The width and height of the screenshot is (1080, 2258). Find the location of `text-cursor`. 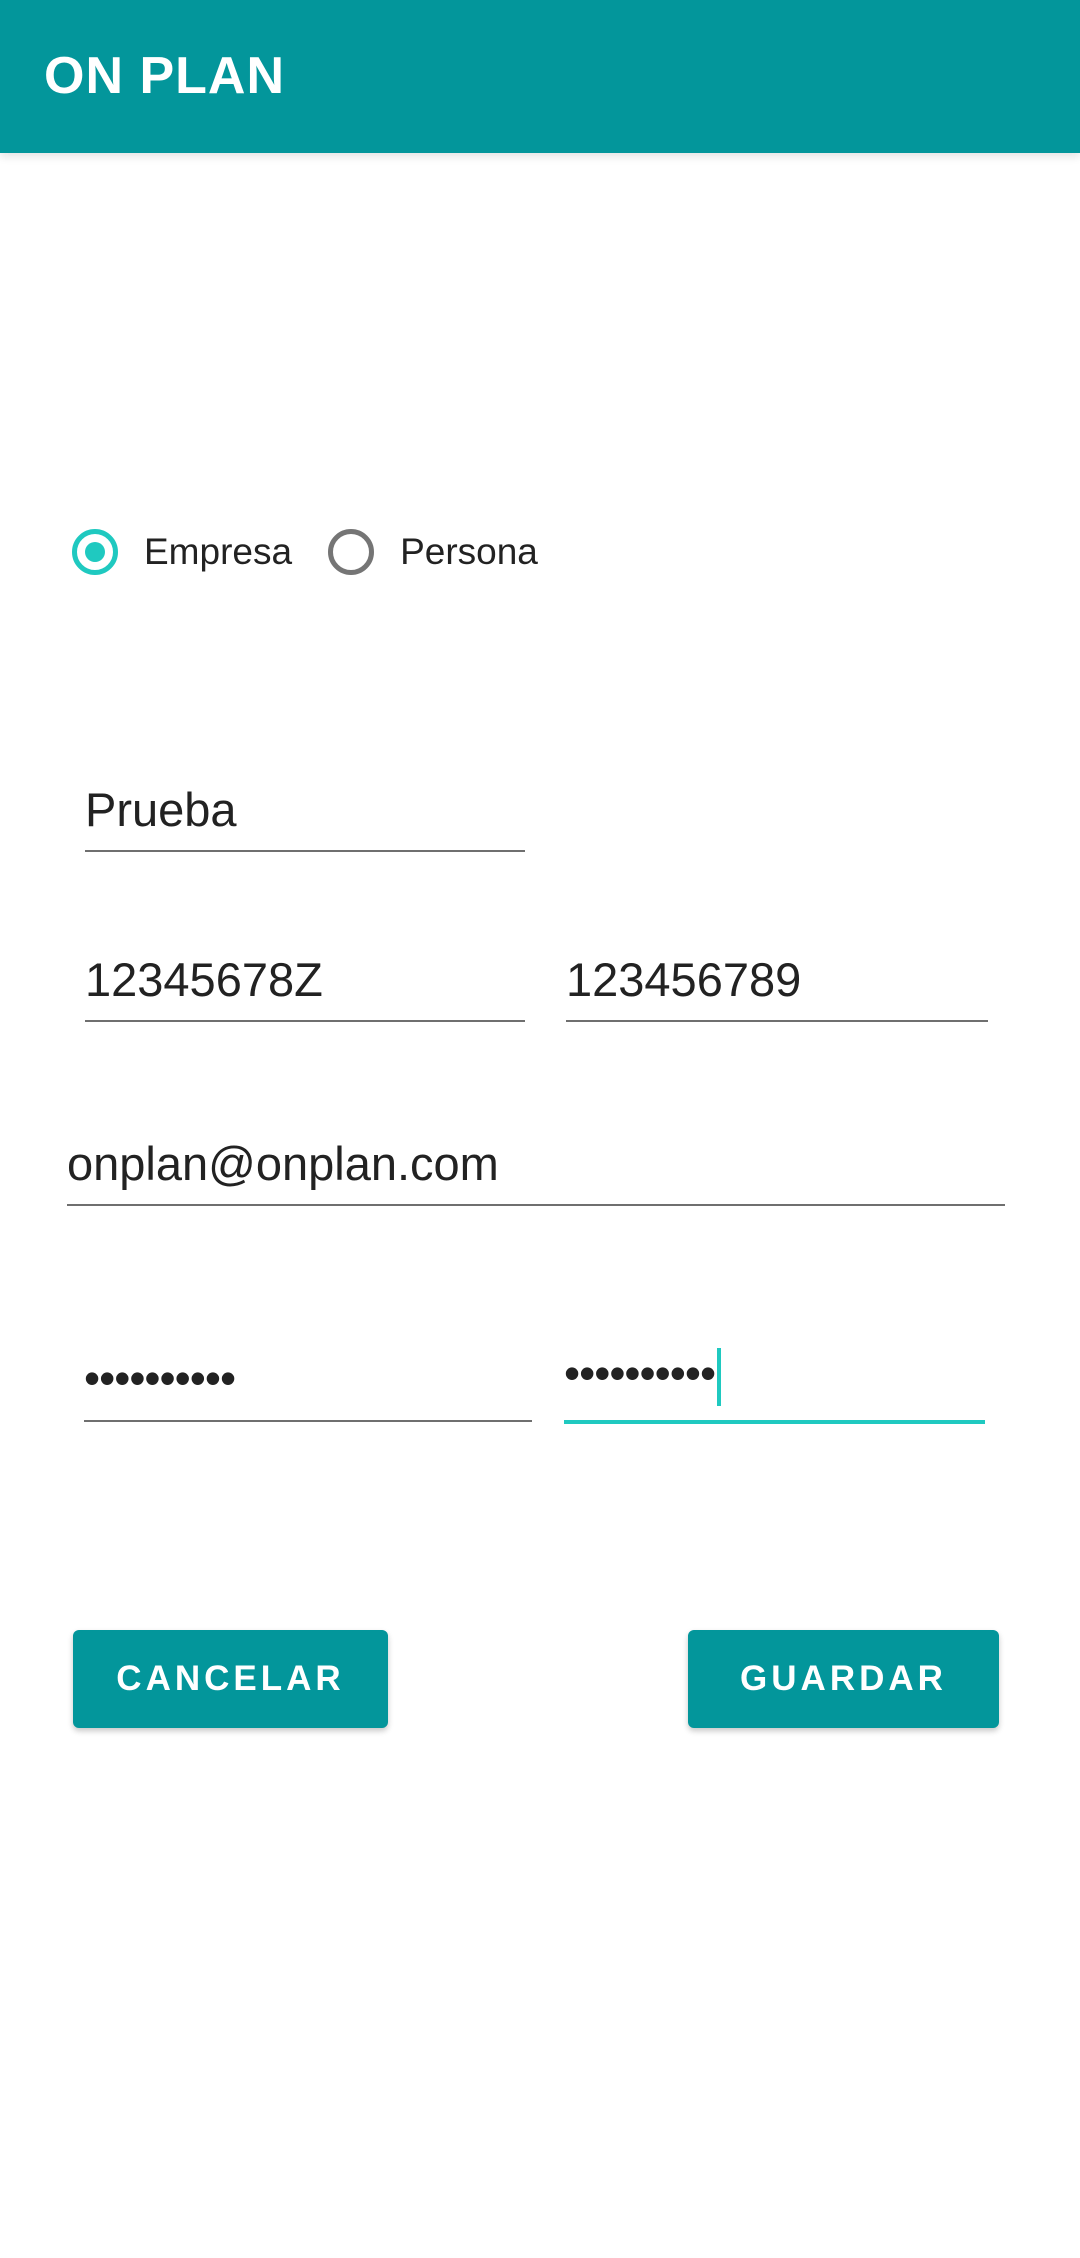

text-cursor is located at coordinates (719, 1377).